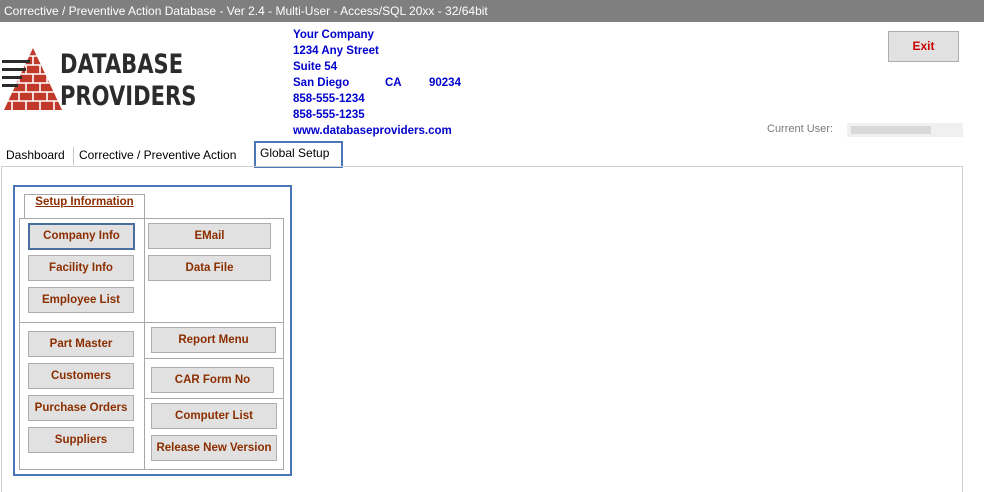 The width and height of the screenshot is (984, 492). I want to click on setup-grid-right, so click(283, 344).